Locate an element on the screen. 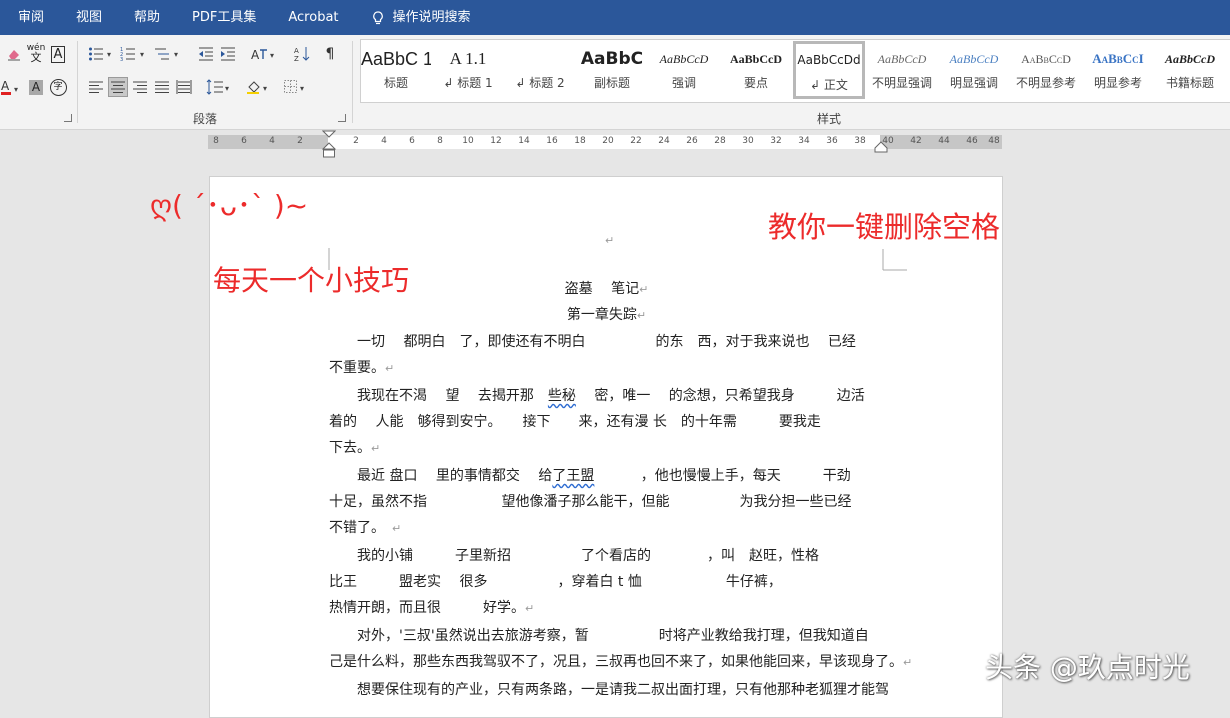 The image size is (1230, 718). document-line: 我的小铺 子里新招 了个看店的 ，叫 赵旺，性格 is located at coordinates (606, 556).